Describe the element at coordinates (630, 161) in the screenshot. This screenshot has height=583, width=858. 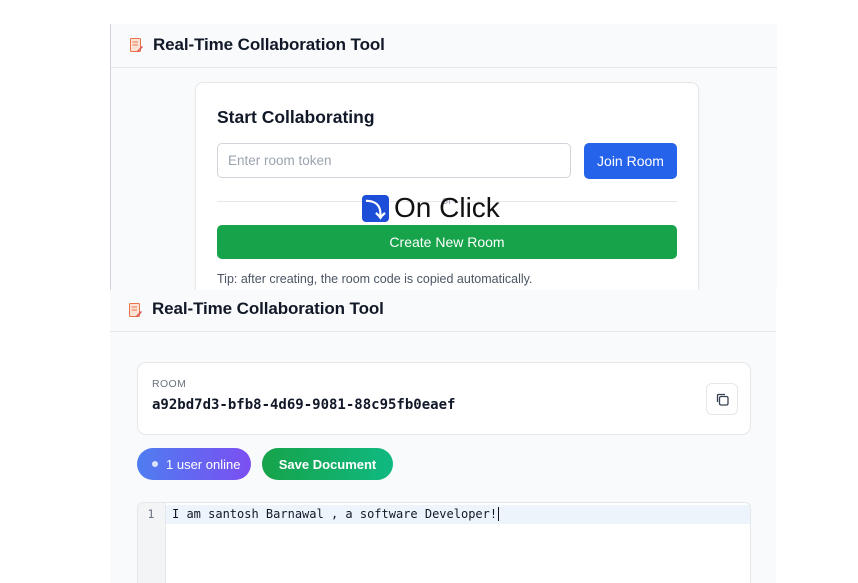
I see `join-room-button: Join Room` at that location.